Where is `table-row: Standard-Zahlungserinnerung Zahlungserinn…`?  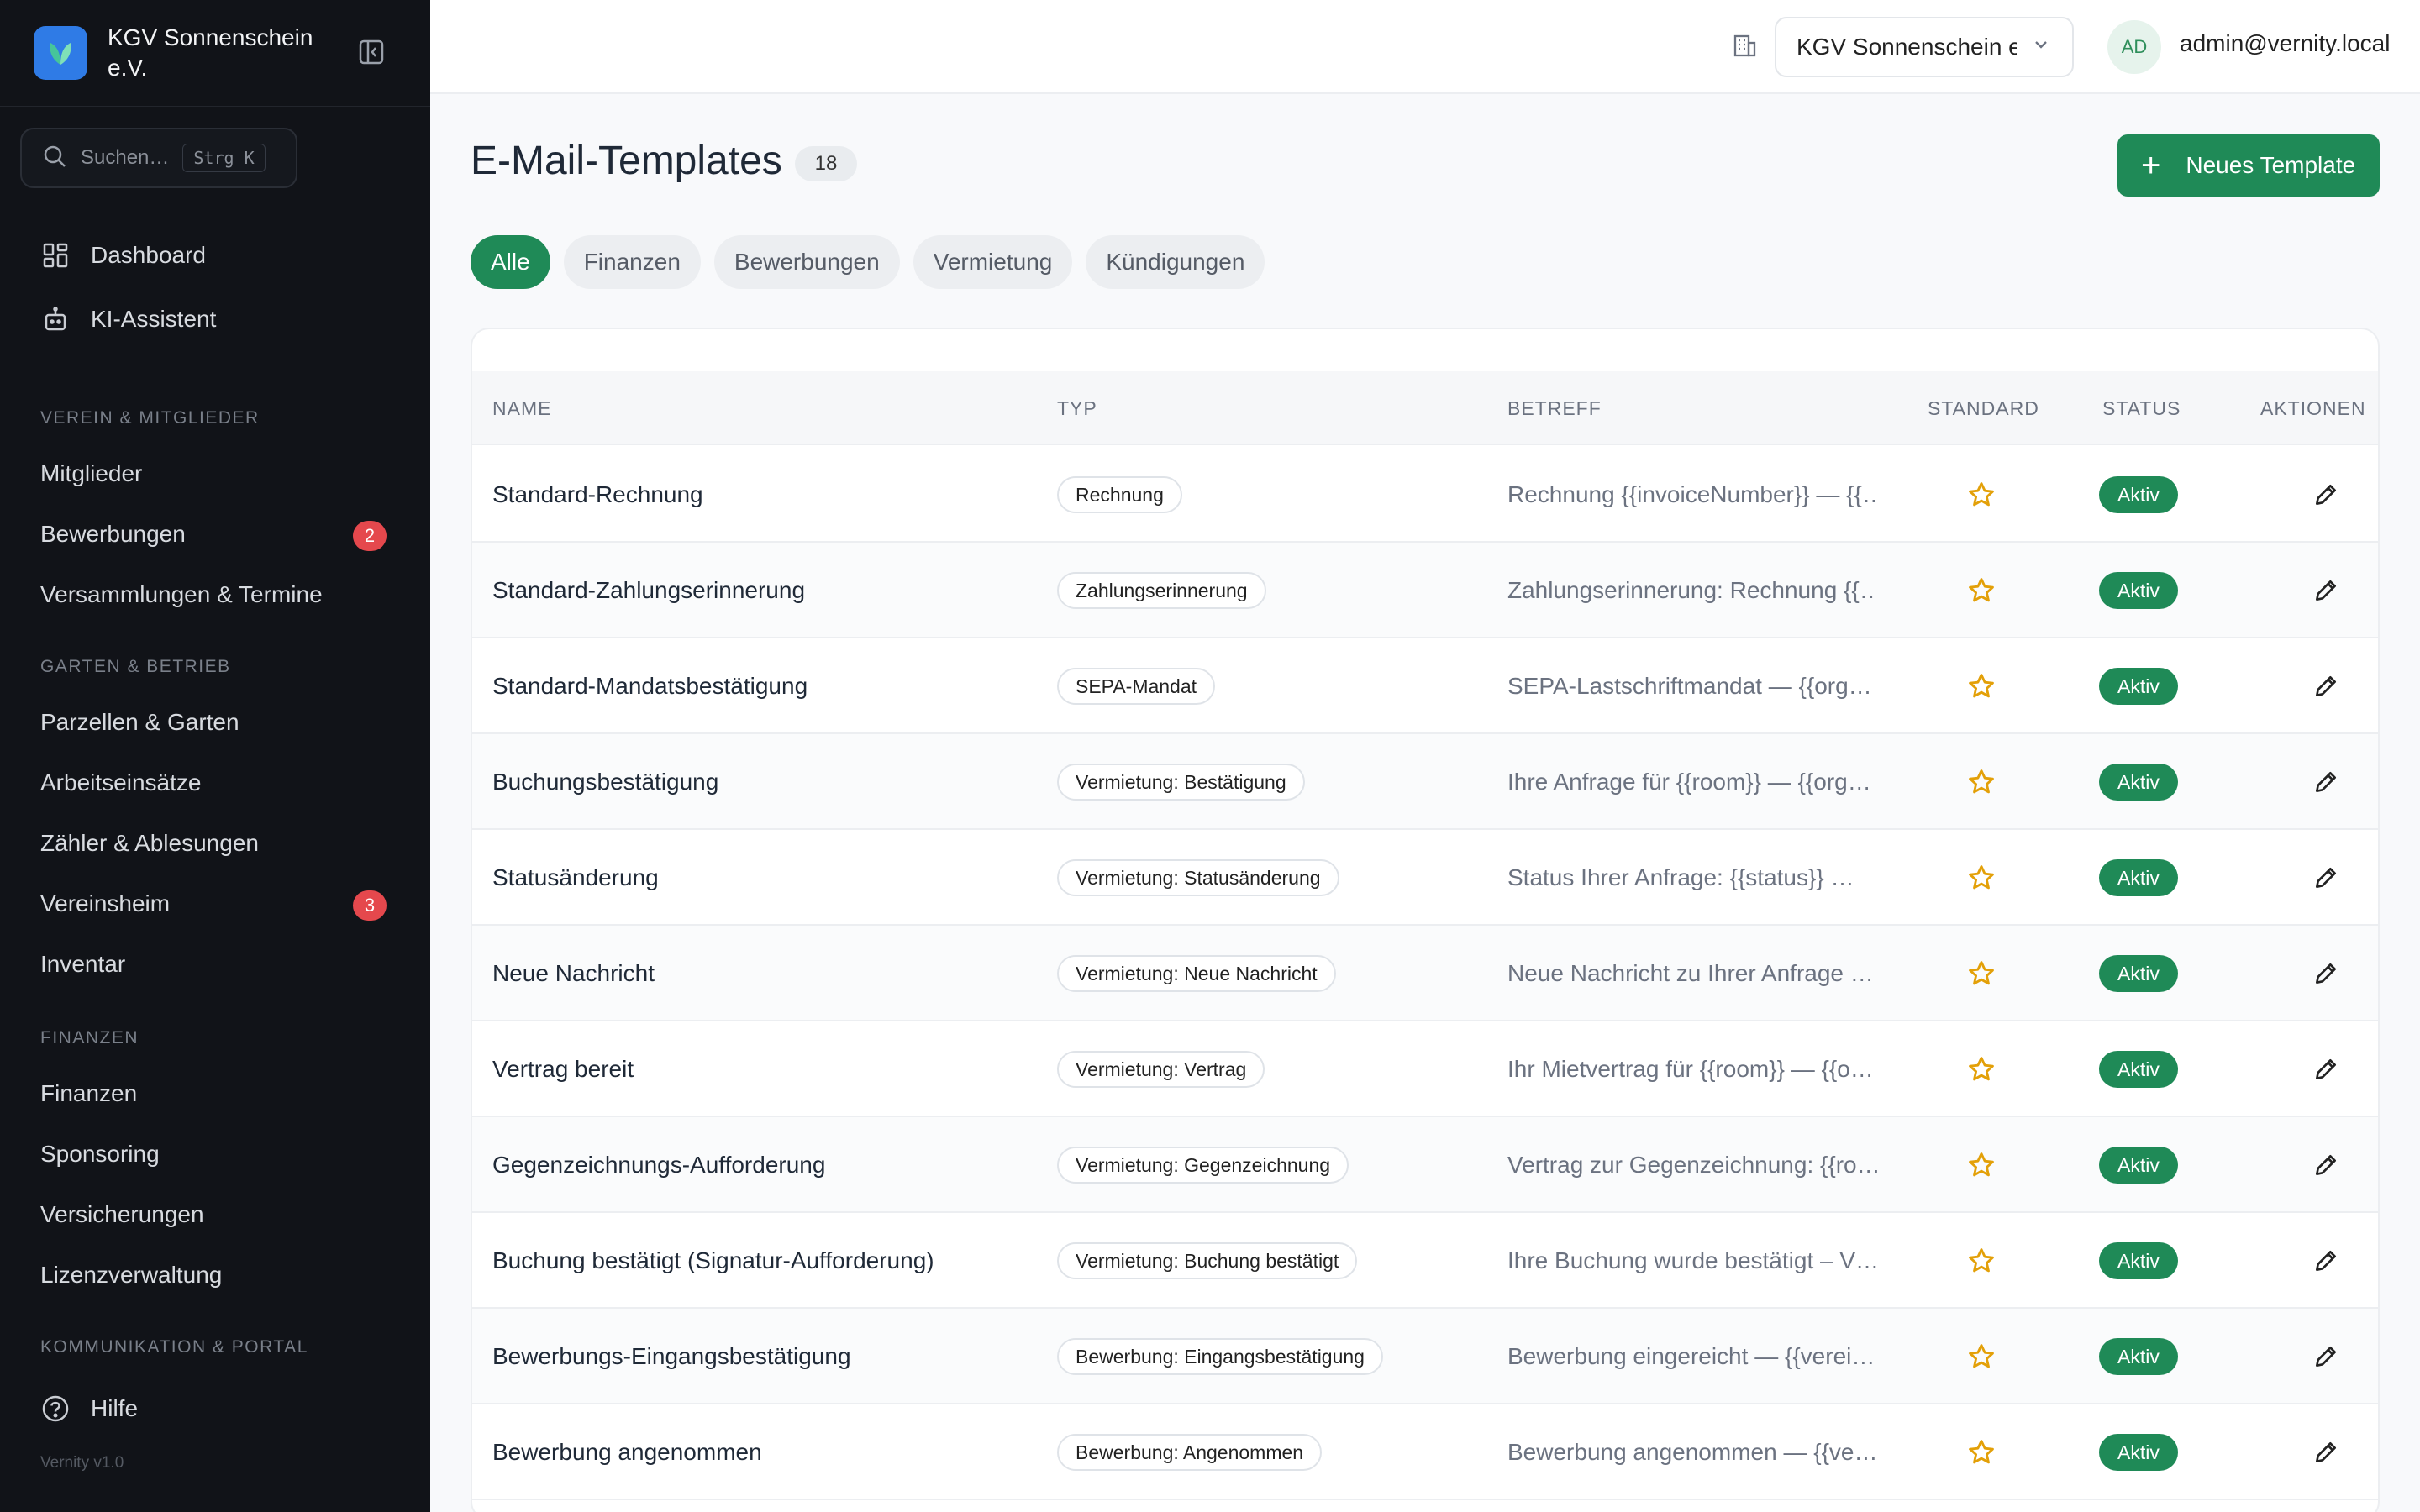
table-row: Standard-Zahlungserinnerung Zahlungserinn… is located at coordinates (1425, 590).